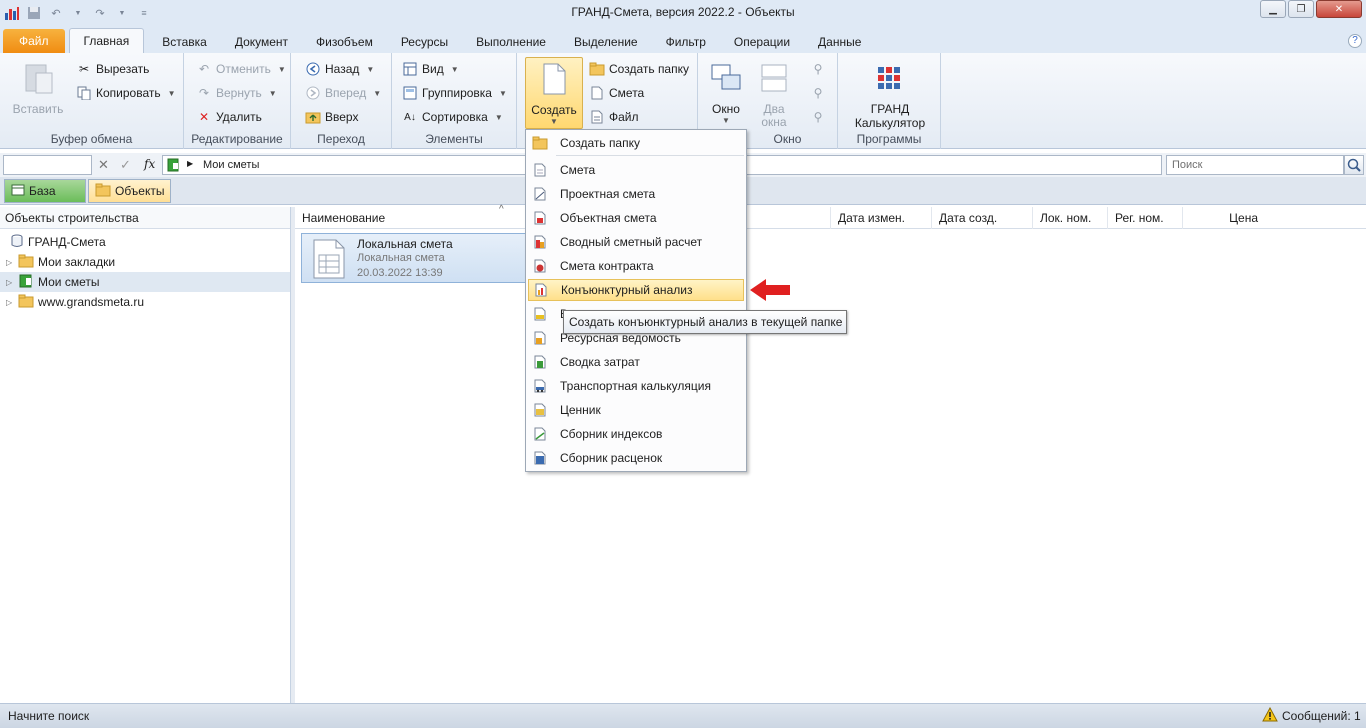 This screenshot has height=728, width=1366. I want to click on save-icon, so click(34, 13).